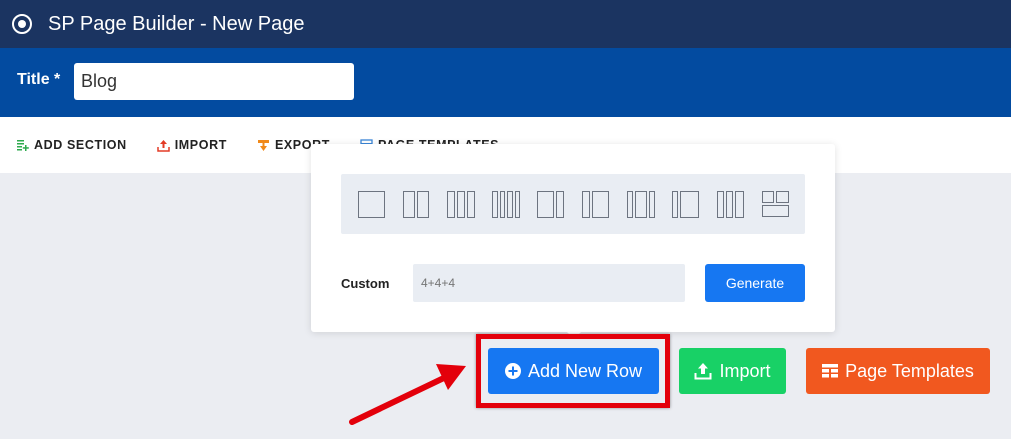  I want to click on import-label: IMPORT, so click(200, 145).